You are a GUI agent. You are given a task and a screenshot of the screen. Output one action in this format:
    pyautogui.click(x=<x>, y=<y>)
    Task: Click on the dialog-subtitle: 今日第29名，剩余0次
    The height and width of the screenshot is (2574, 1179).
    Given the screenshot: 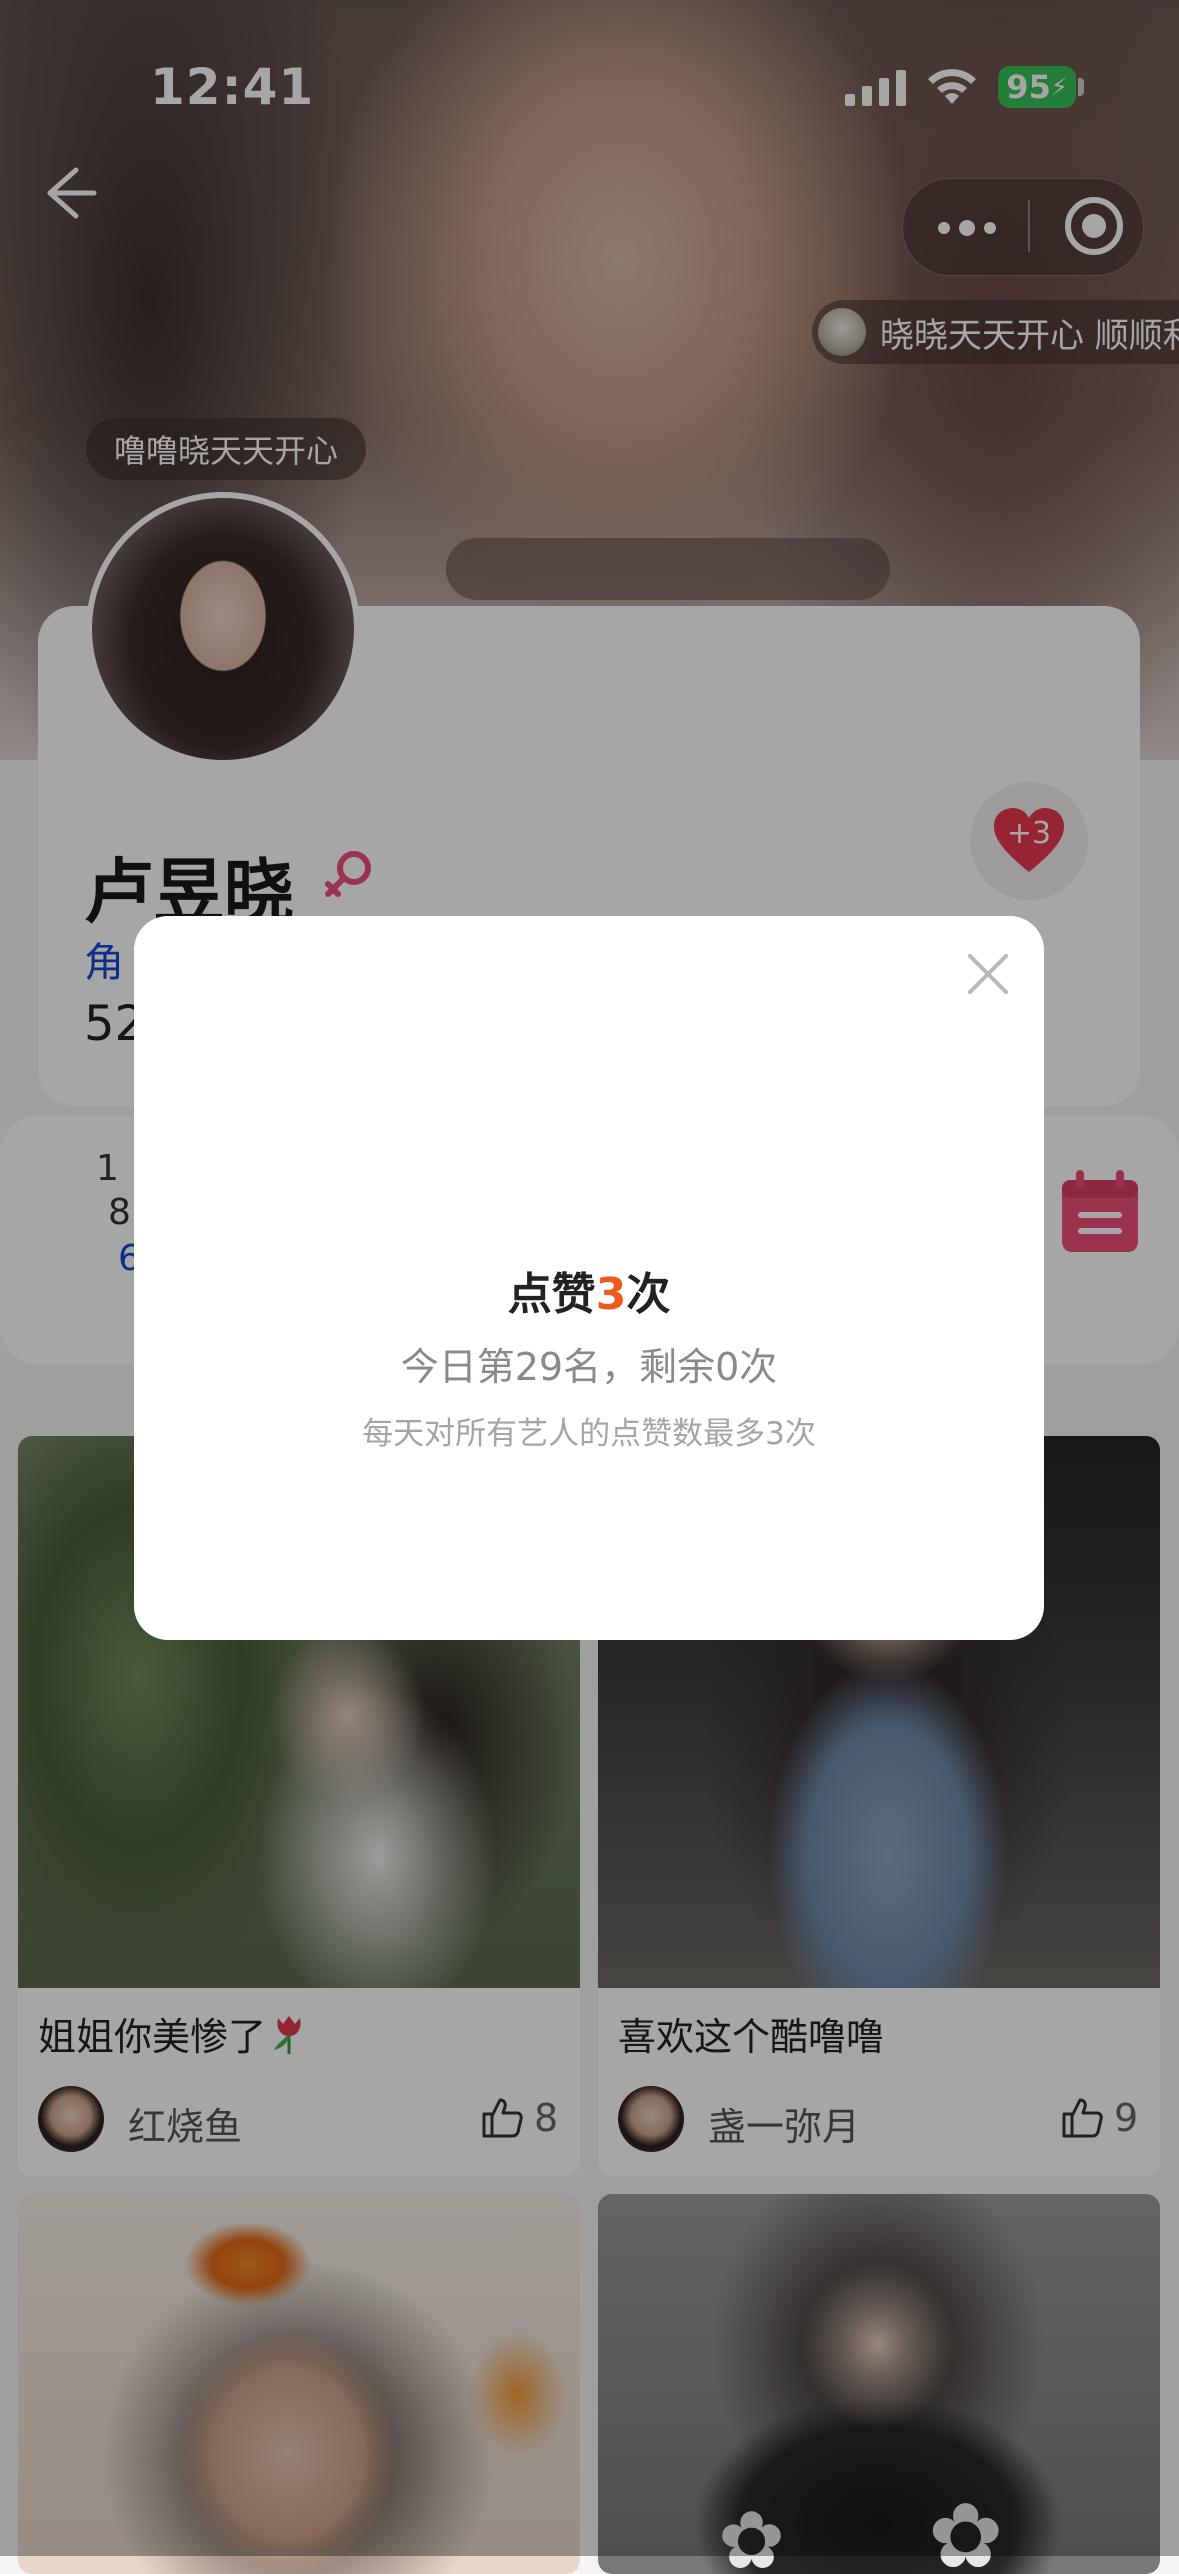 What is the action you would take?
    pyautogui.click(x=589, y=1367)
    